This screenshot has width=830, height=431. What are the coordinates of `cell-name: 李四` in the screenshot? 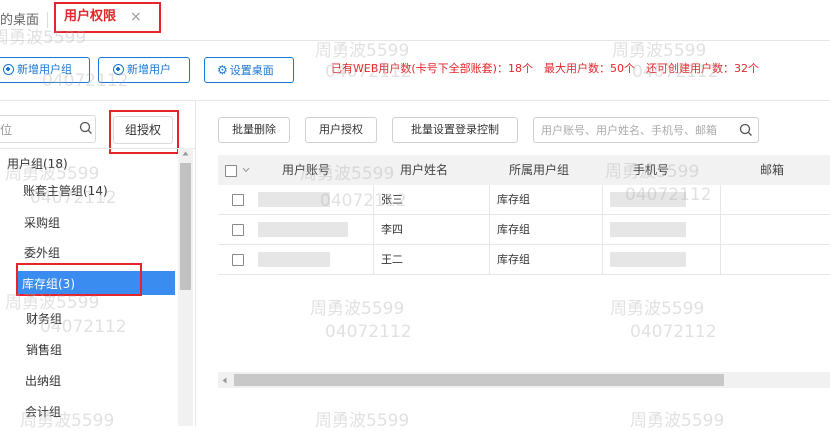 It's located at (392, 229).